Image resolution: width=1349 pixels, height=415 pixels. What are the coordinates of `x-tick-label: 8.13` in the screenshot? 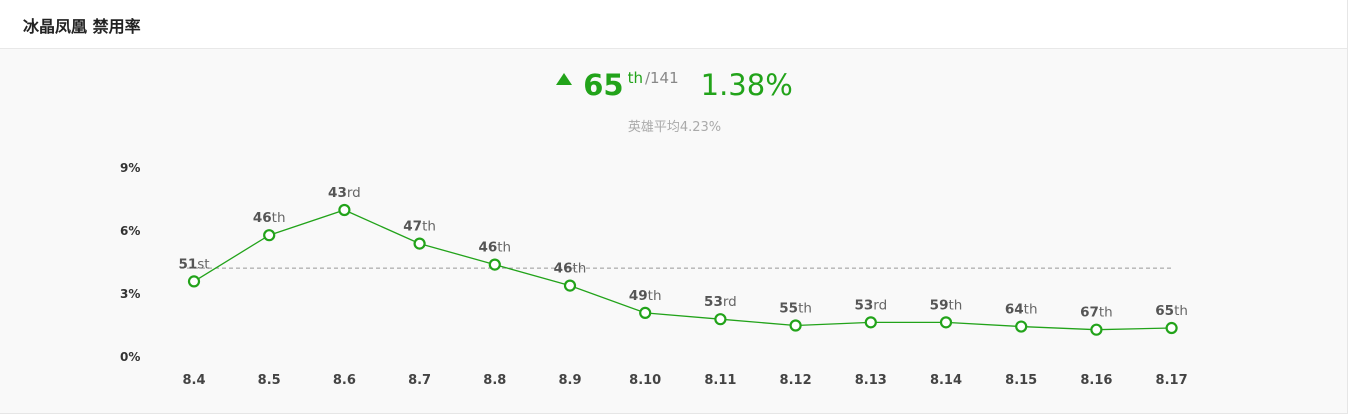 It's located at (871, 380).